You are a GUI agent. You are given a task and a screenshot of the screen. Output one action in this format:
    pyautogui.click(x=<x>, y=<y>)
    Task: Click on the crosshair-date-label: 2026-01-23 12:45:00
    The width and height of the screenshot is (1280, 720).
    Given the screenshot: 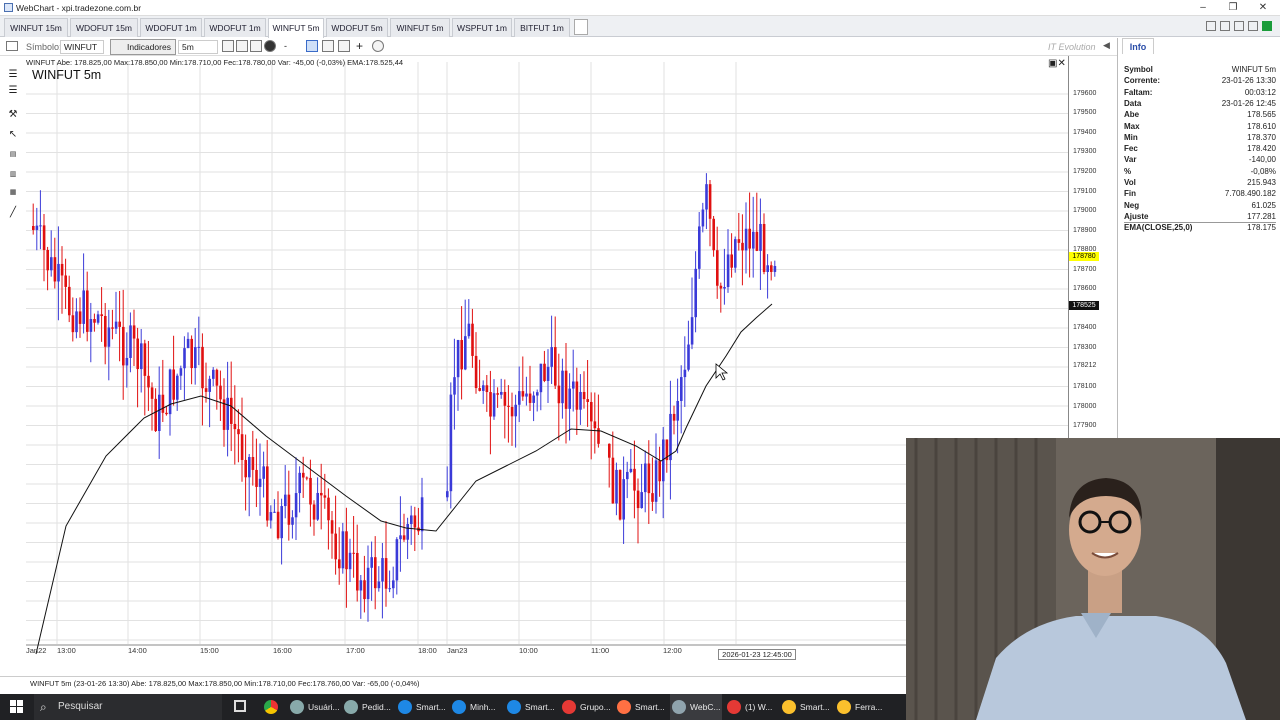 What is the action you would take?
    pyautogui.click(x=757, y=654)
    